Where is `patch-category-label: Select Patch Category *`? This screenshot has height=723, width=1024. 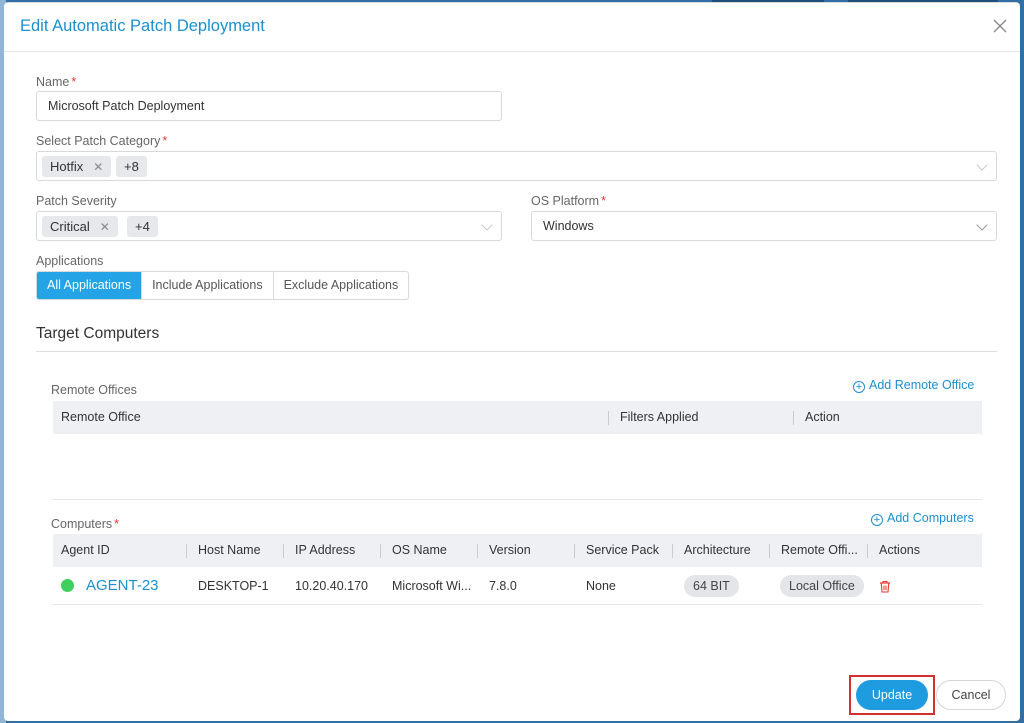
patch-category-label: Select Patch Category * is located at coordinates (102, 141).